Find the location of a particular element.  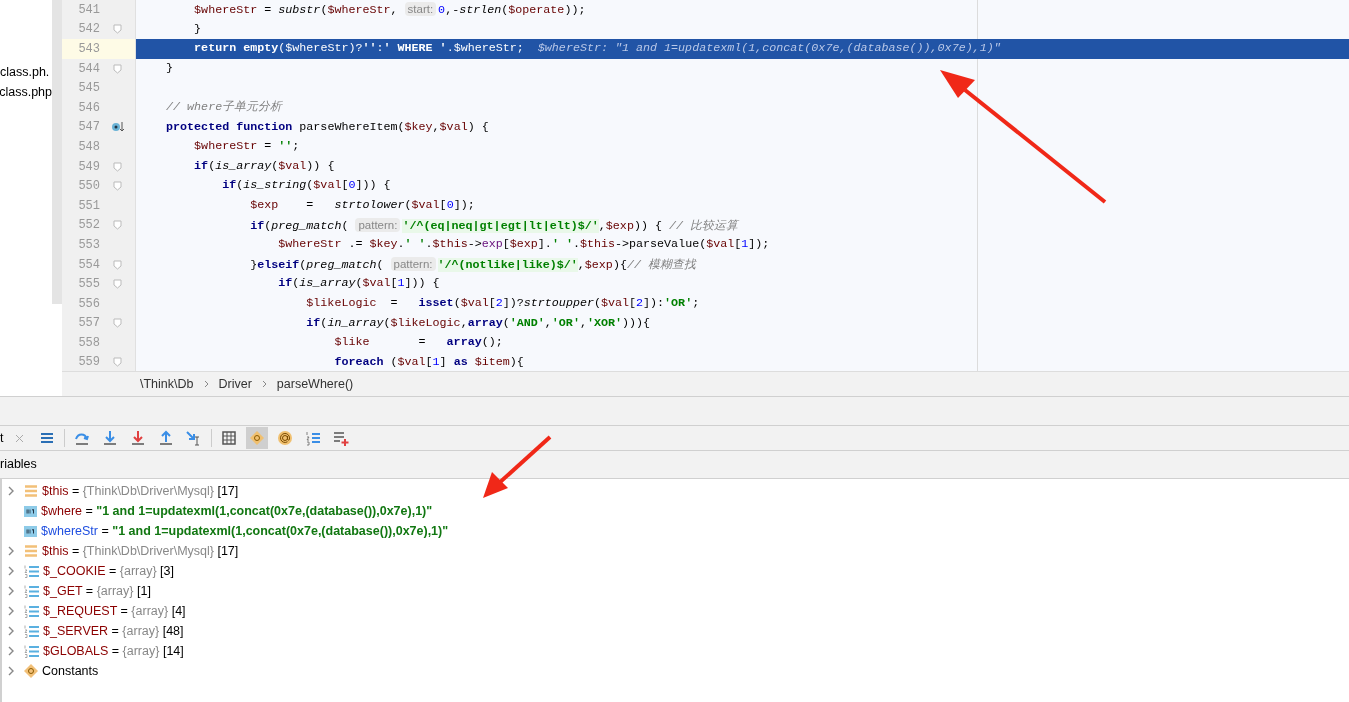

file-name: .class.ph is located at coordinates (26, 72).